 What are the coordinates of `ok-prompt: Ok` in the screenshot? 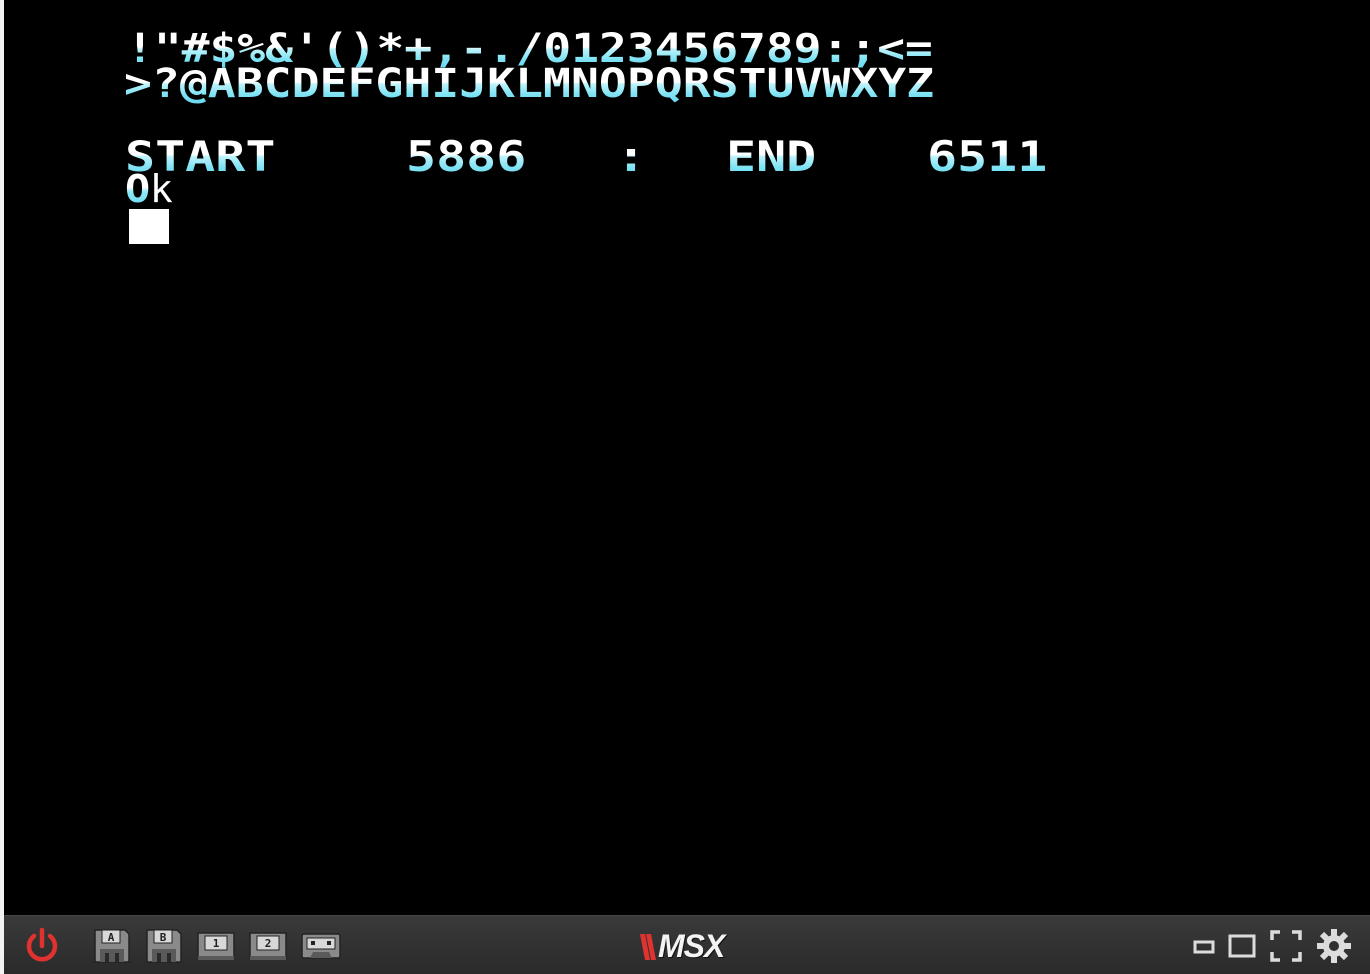 It's located at (149, 189).